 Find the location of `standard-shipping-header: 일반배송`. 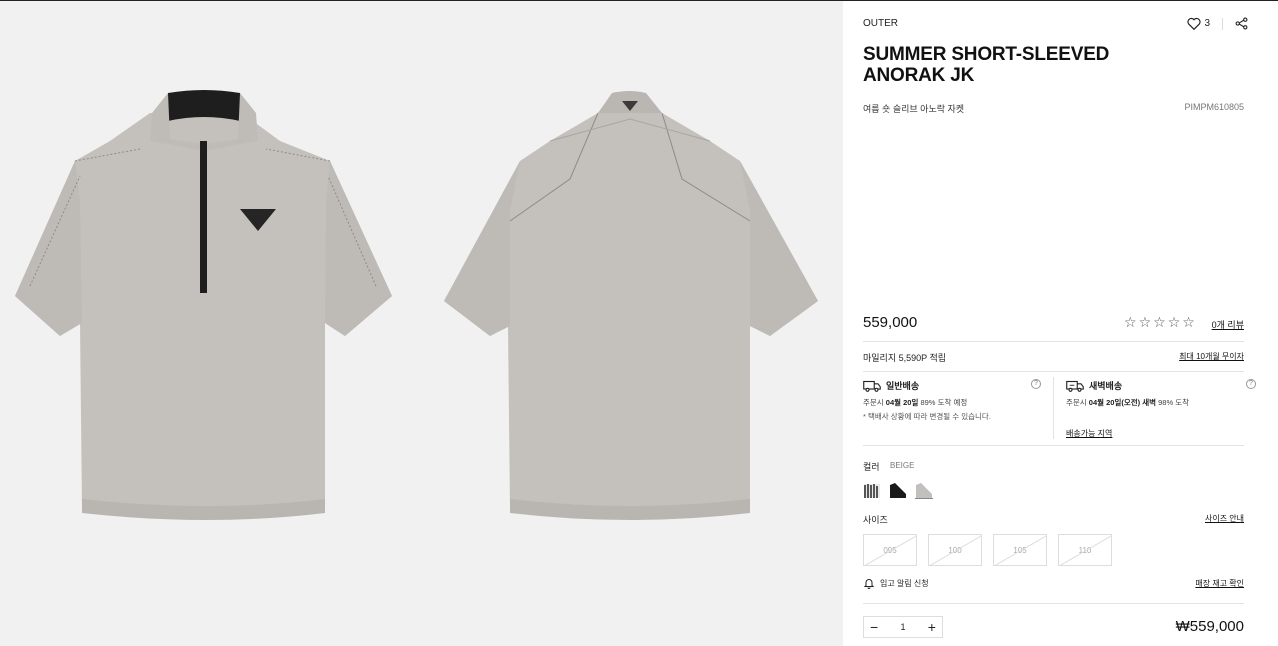

standard-shipping-header: 일반배송 is located at coordinates (958, 385).